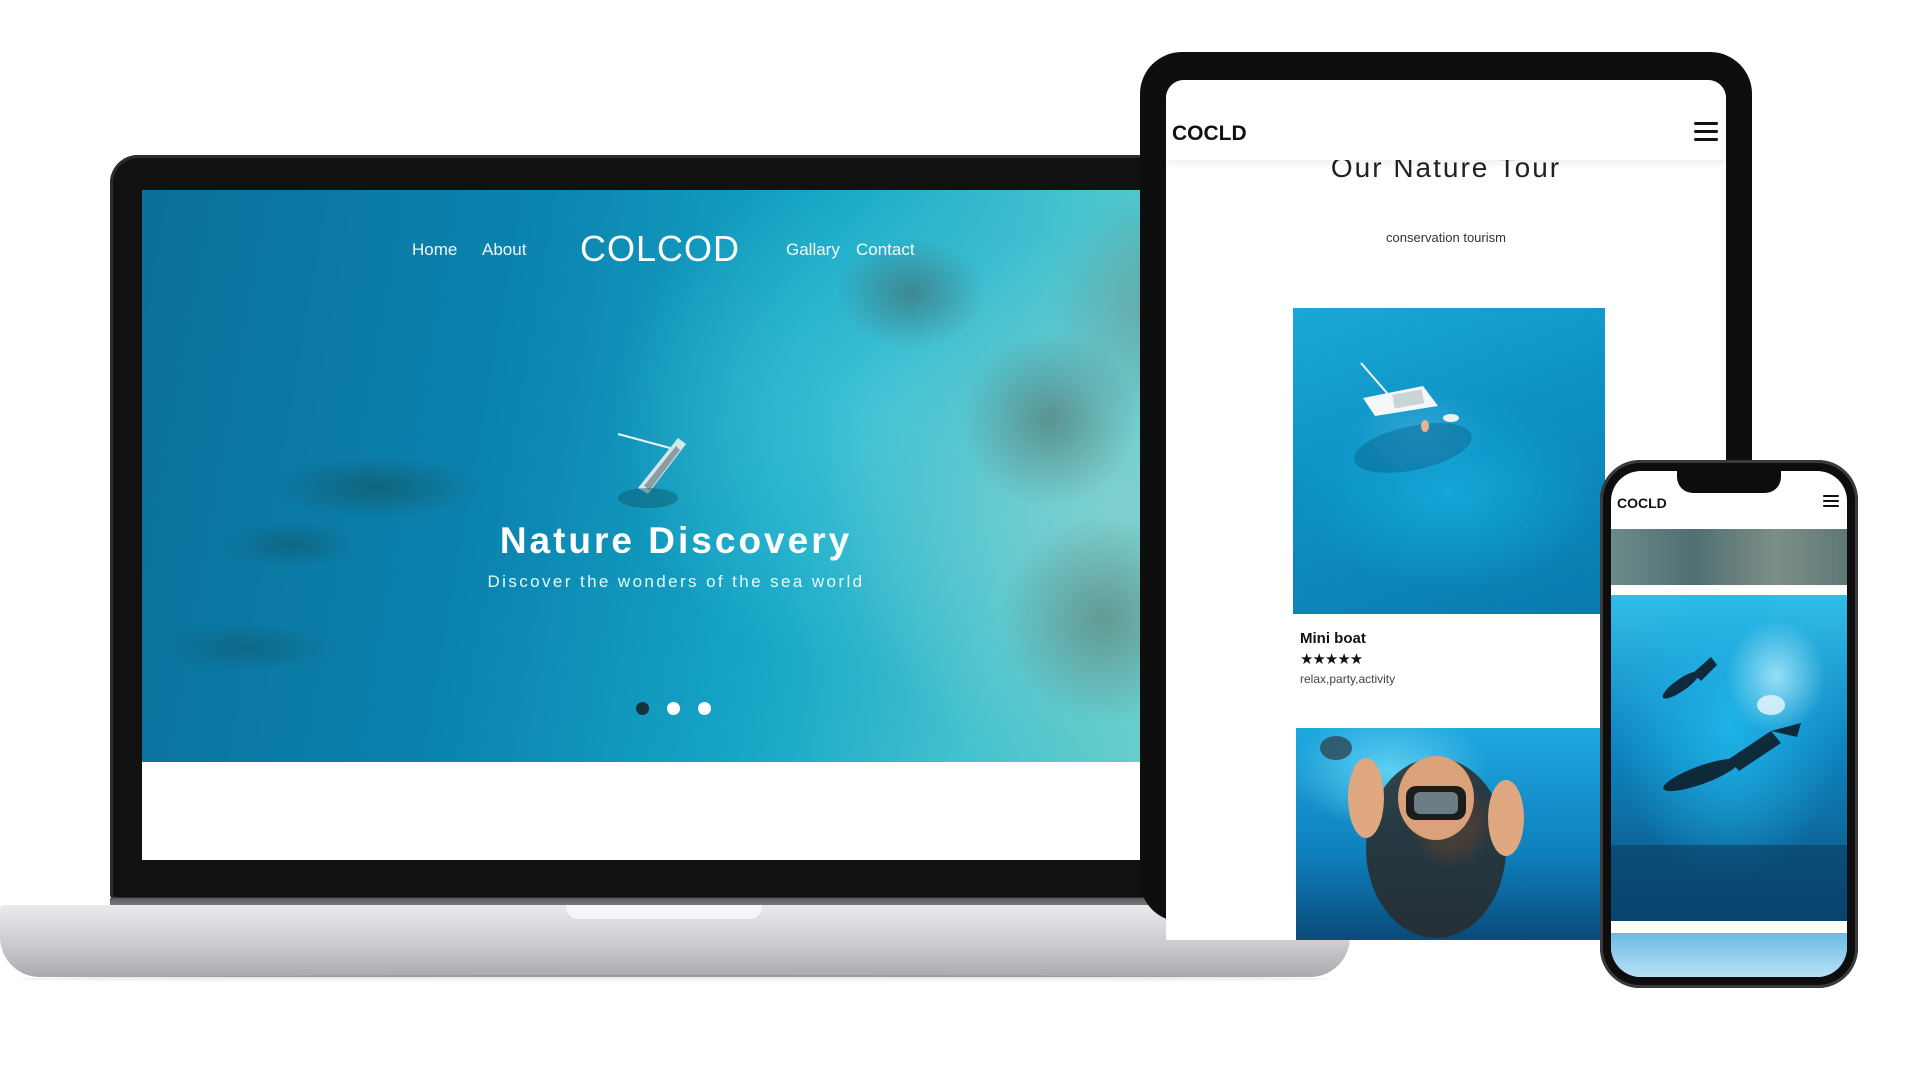  Describe the element at coordinates (676, 581) in the screenshot. I see `hero-subtitle: Discover the wonders of the sea world` at that location.